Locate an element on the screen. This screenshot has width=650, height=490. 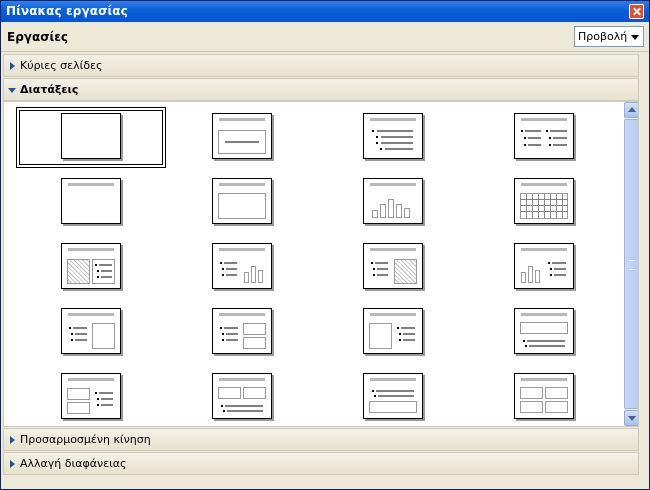
layout-title-only is located at coordinates (91, 201).